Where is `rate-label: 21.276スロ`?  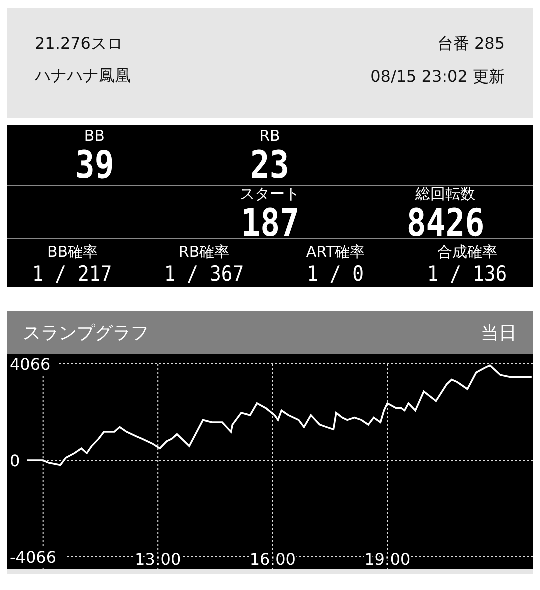 rate-label: 21.276スロ is located at coordinates (79, 44).